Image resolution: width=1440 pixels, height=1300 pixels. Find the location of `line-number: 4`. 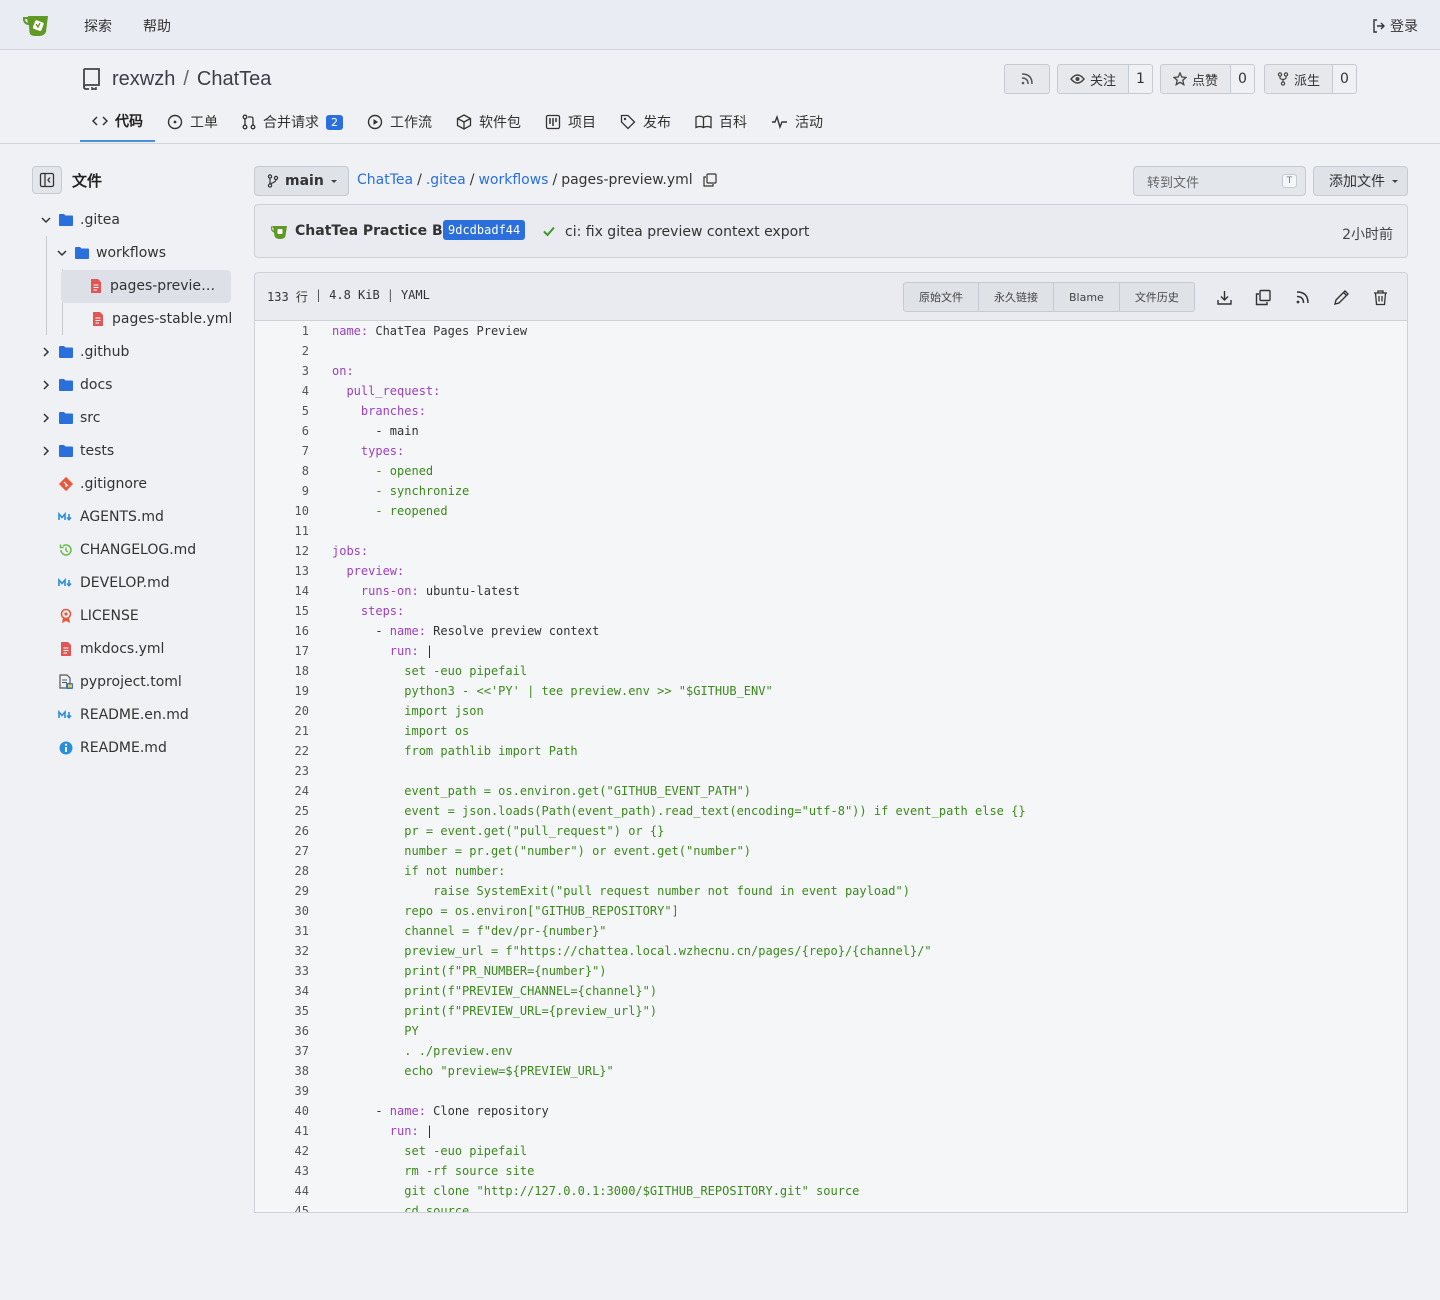

line-number: 4 is located at coordinates (282, 391).